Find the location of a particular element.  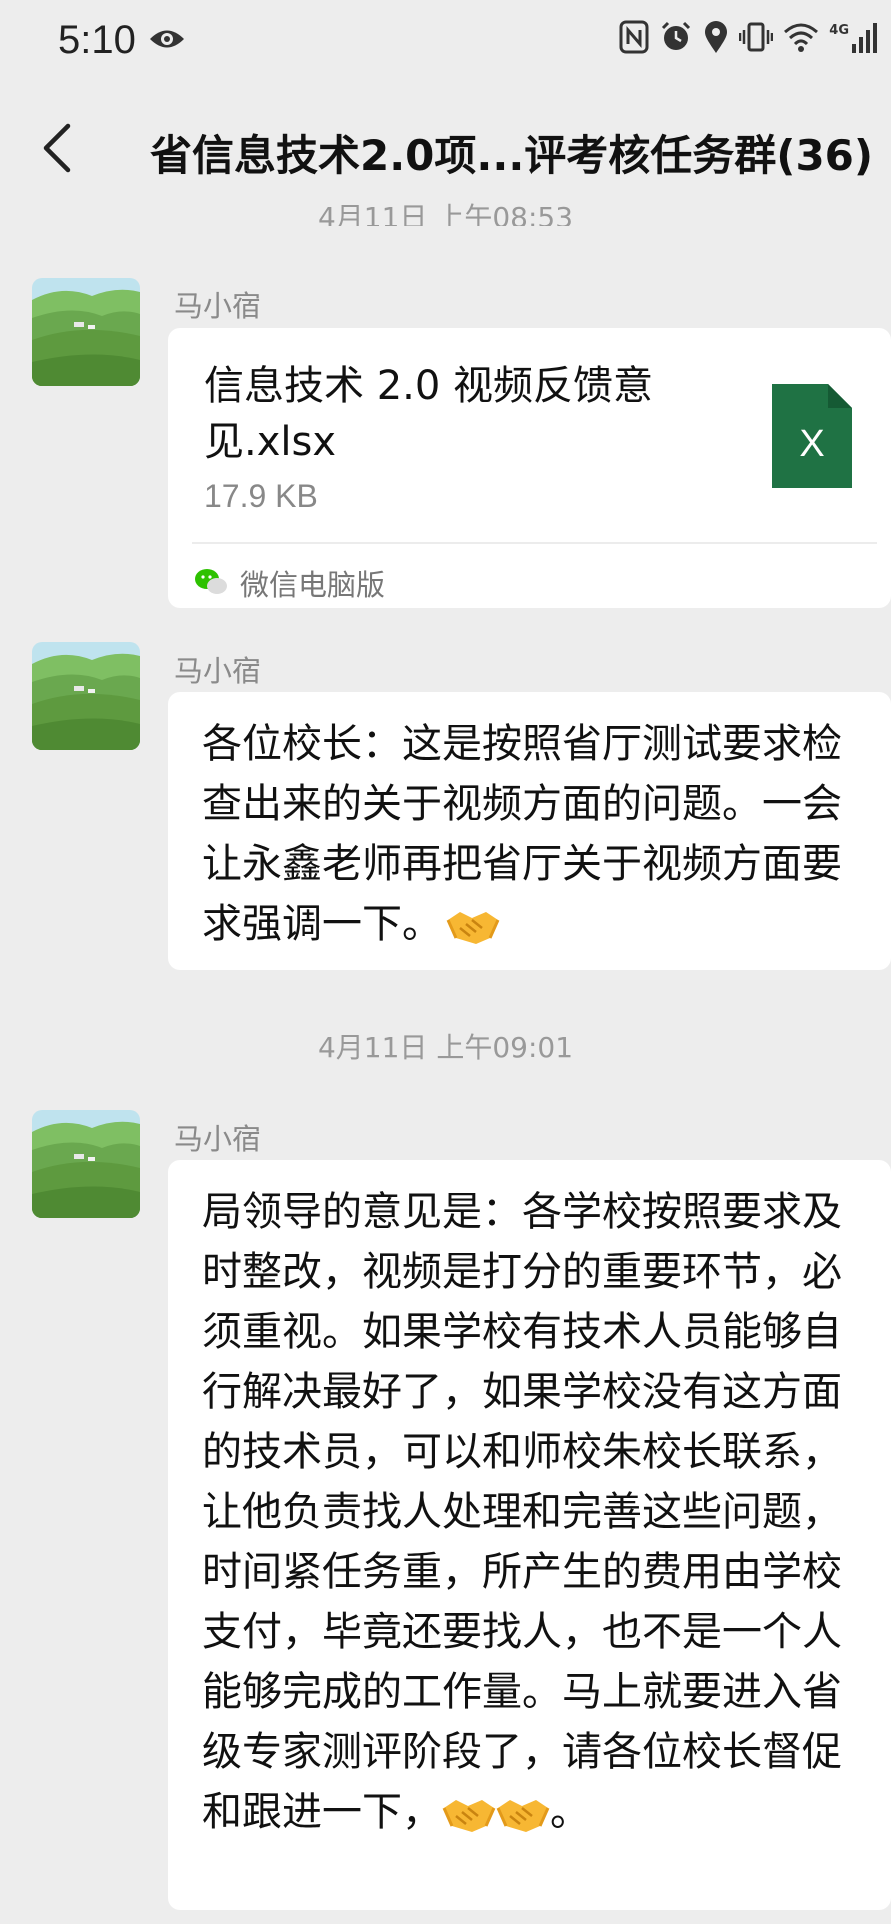

excel-badge: X is located at coordinates (811, 444).